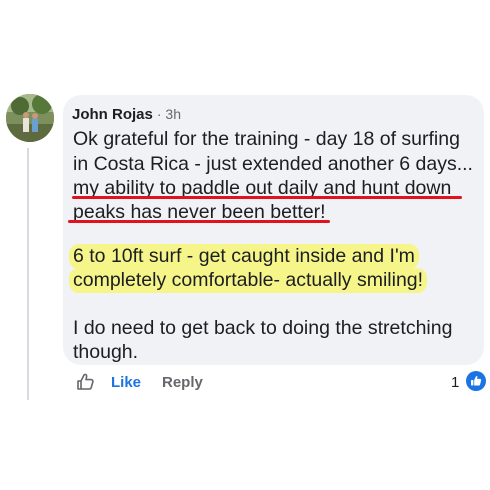 The height and width of the screenshot is (490, 490). I want to click on avatar, so click(30, 118).